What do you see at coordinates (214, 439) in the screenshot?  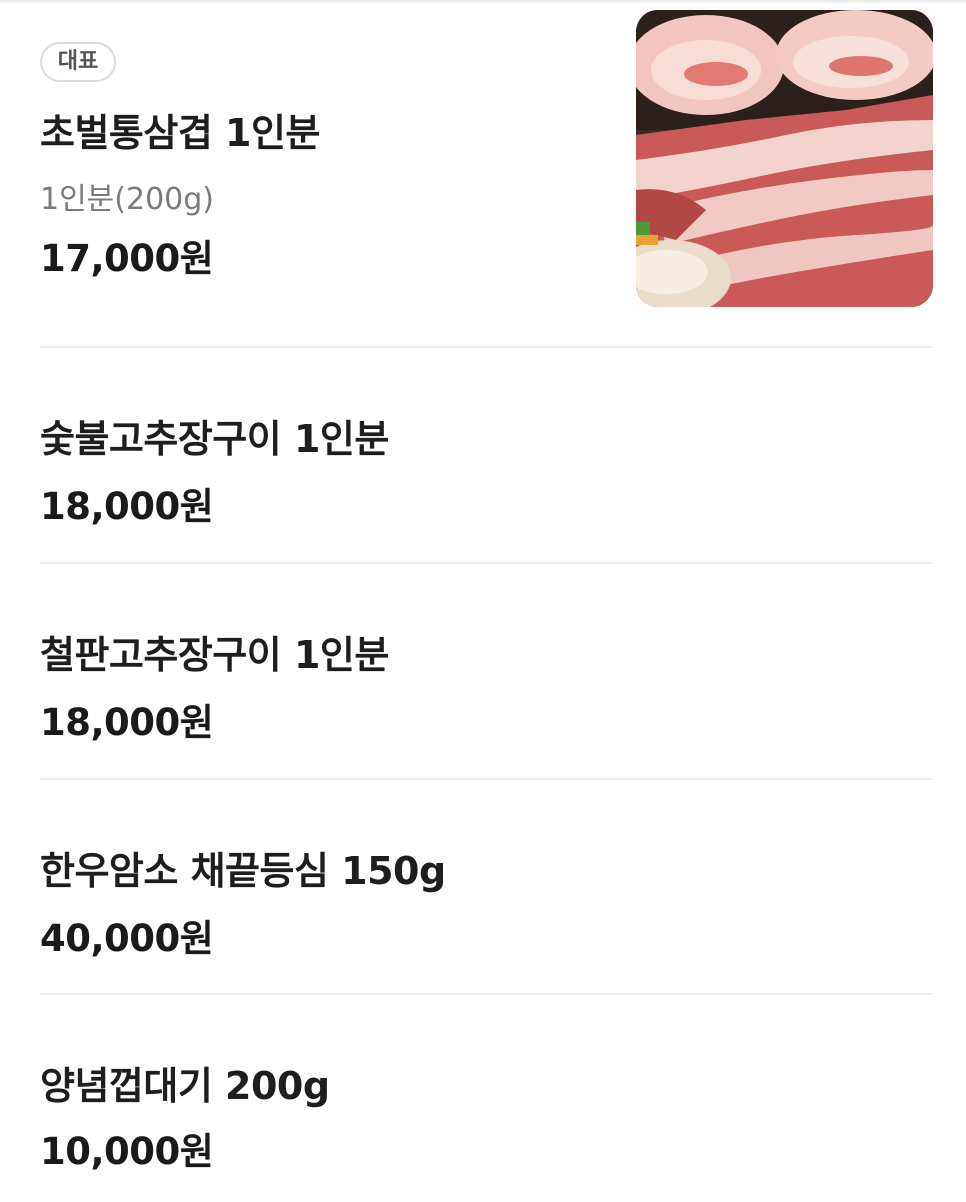 I see `menu-item-name: 숯불고추장구이 1인분` at bounding box center [214, 439].